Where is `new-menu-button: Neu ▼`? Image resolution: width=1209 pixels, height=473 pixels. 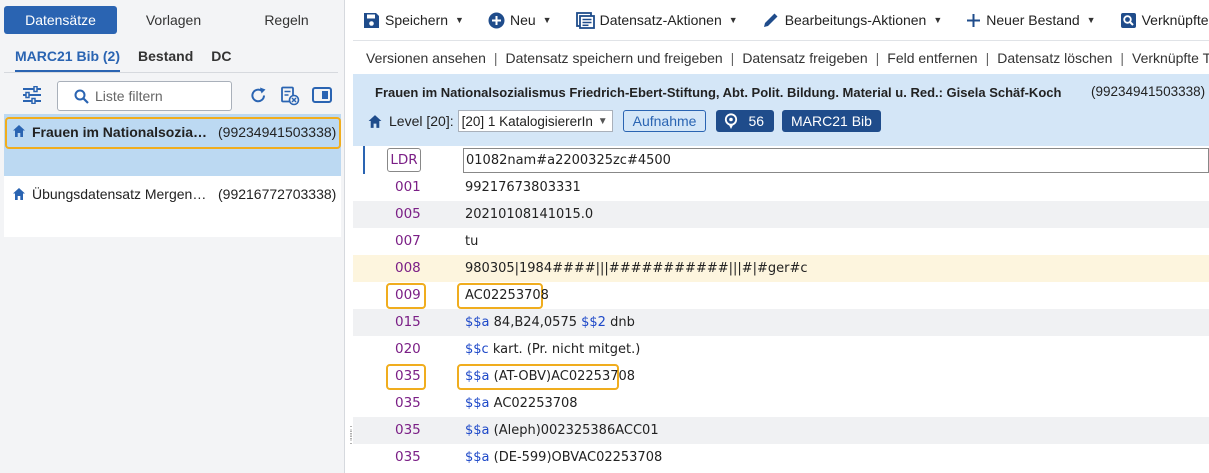
new-menu-button: Neu ▼ is located at coordinates (520, 20).